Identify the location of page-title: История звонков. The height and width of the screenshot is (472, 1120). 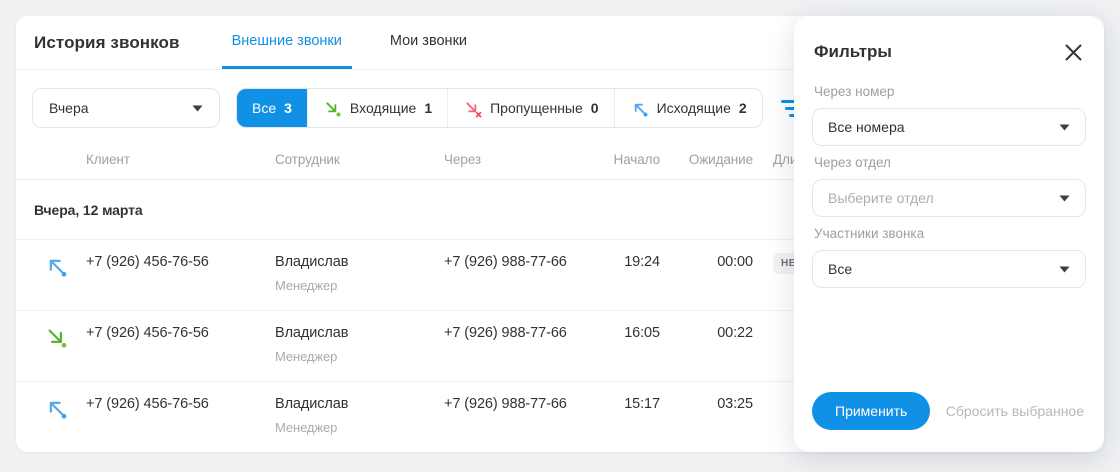
(107, 42).